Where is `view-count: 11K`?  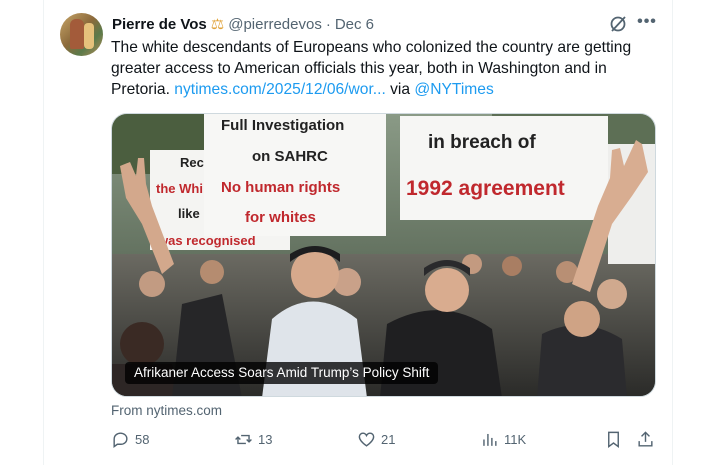
view-count: 11K is located at coordinates (515, 439).